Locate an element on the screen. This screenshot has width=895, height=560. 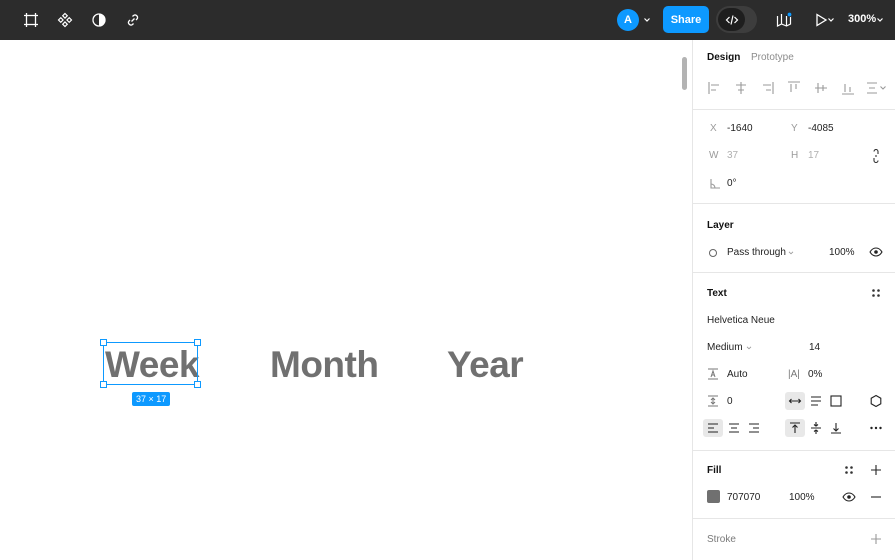
selection-box is located at coordinates (150, 363).